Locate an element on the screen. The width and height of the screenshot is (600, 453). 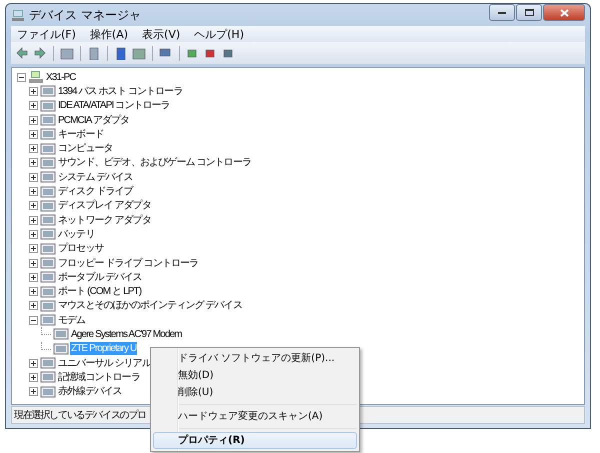
tree-item: Agere Systems AC'97 Modem is located at coordinates (126, 334).